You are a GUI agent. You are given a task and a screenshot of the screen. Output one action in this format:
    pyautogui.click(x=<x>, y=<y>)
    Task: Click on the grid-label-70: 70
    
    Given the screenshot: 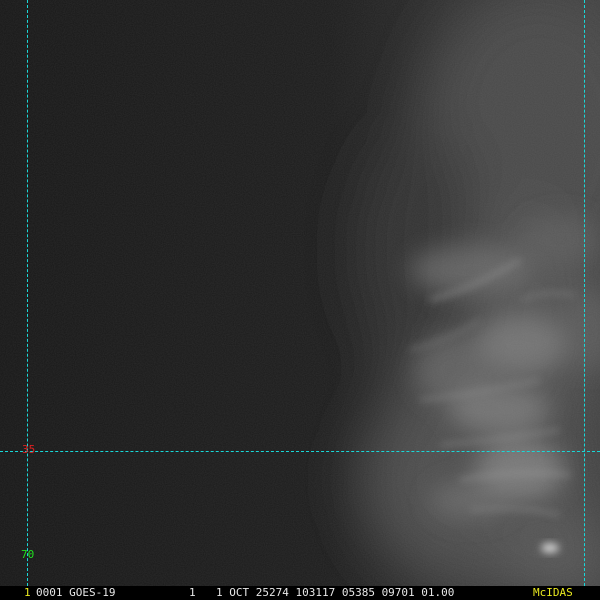 What is the action you would take?
    pyautogui.click(x=28, y=554)
    